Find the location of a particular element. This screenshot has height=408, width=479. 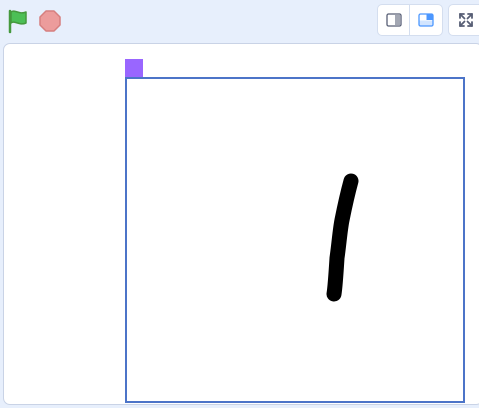

normal-stage-button is located at coordinates (426, 20).